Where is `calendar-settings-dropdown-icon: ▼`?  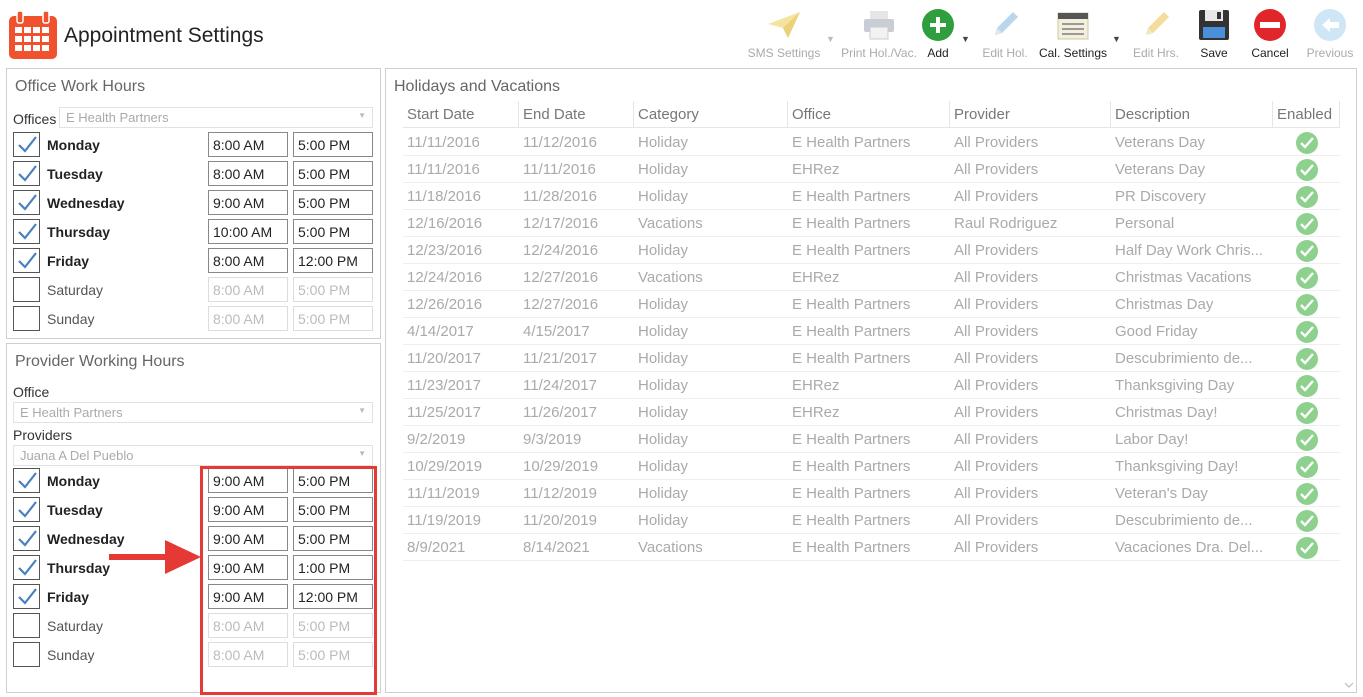
calendar-settings-dropdown-icon: ▼ is located at coordinates (1116, 39).